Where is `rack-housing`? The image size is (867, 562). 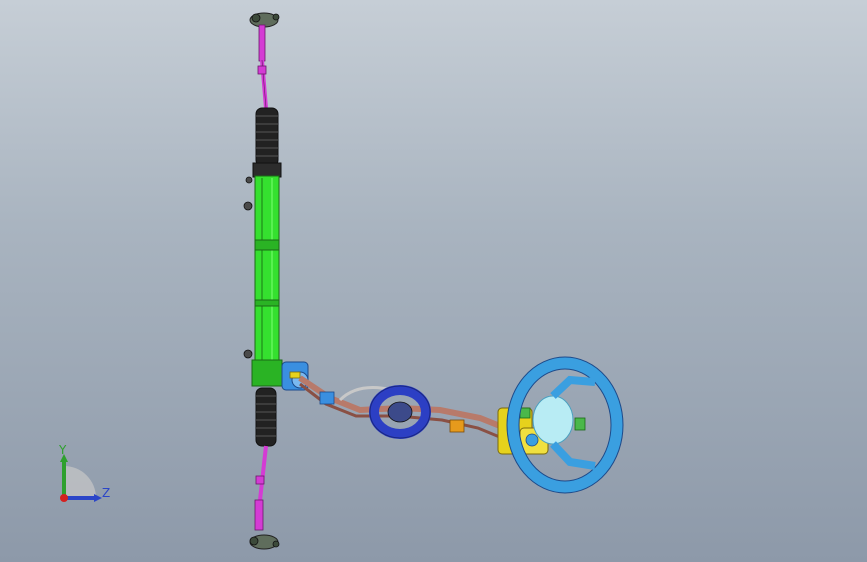 rack-housing is located at coordinates (263, 274).